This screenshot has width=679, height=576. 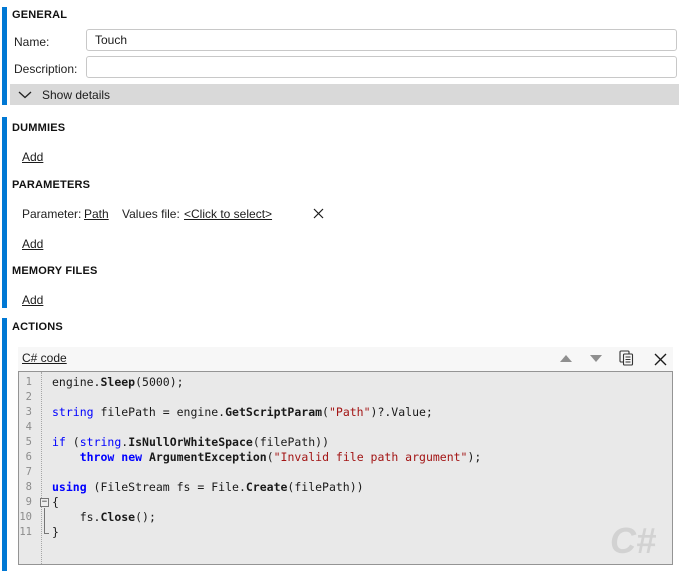 I want to click on line-number: 9, so click(x=28, y=502).